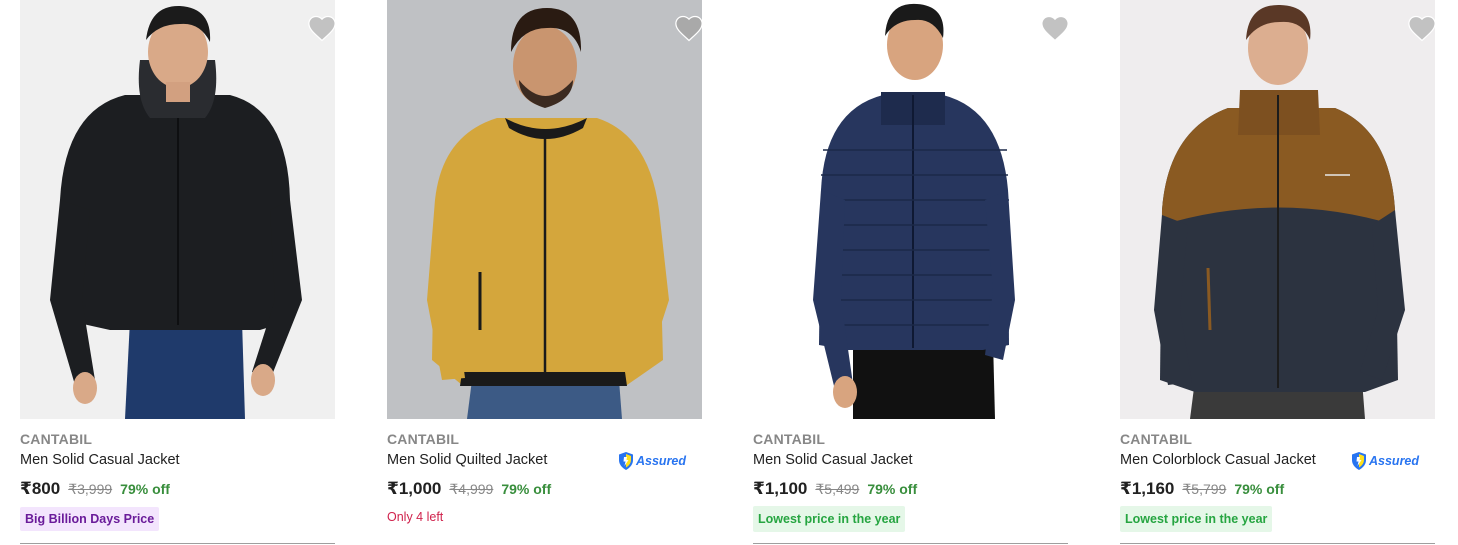 The height and width of the screenshot is (545, 1458). What do you see at coordinates (471, 489) in the screenshot?
I see `original-price: ₹4,999` at bounding box center [471, 489].